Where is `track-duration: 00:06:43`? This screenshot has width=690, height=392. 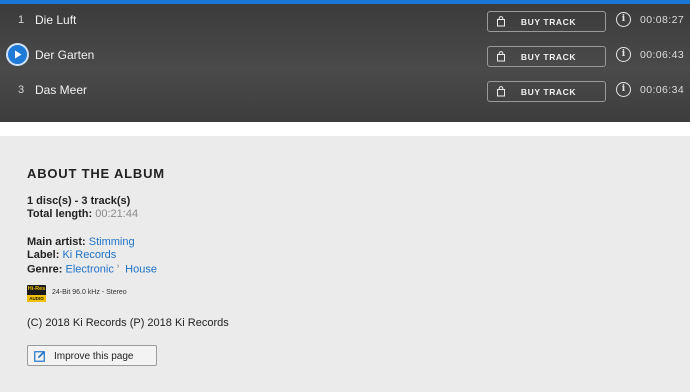 track-duration: 00:06:43 is located at coordinates (662, 55).